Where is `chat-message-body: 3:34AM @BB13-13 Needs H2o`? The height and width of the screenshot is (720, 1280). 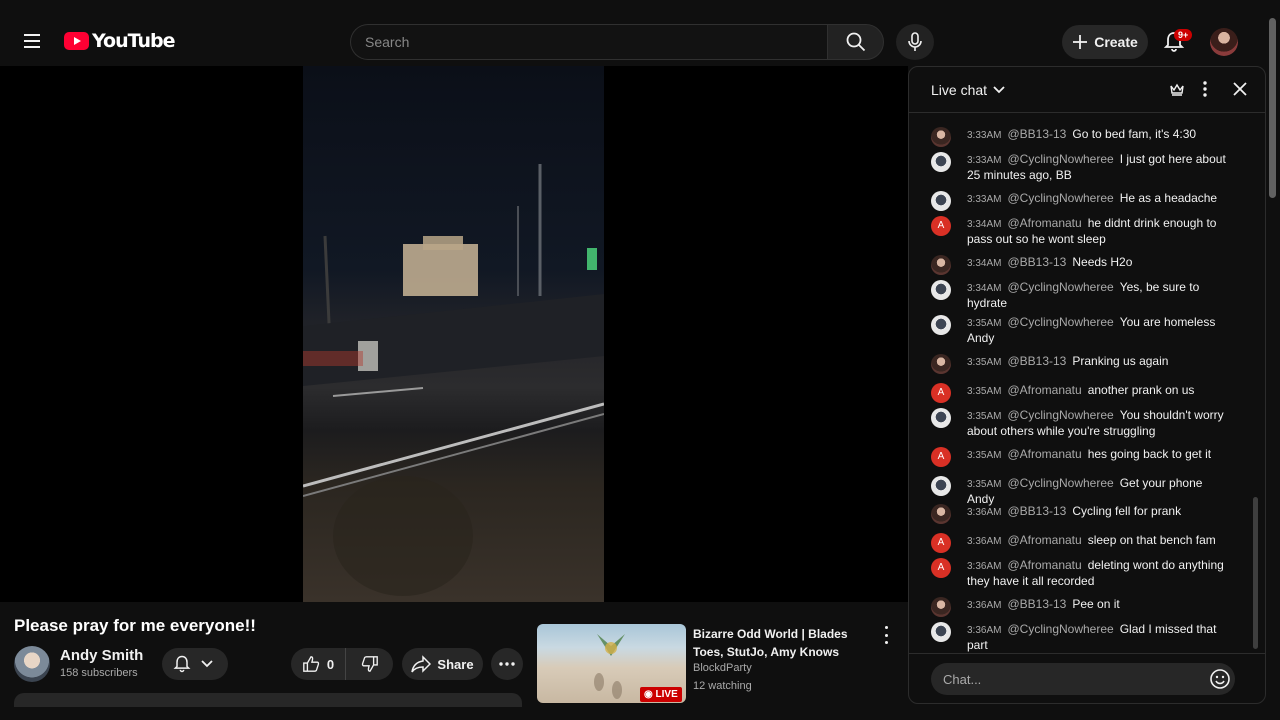 chat-message-body: 3:34AM @BB13-13 Needs H2o is located at coordinates (1097, 263).